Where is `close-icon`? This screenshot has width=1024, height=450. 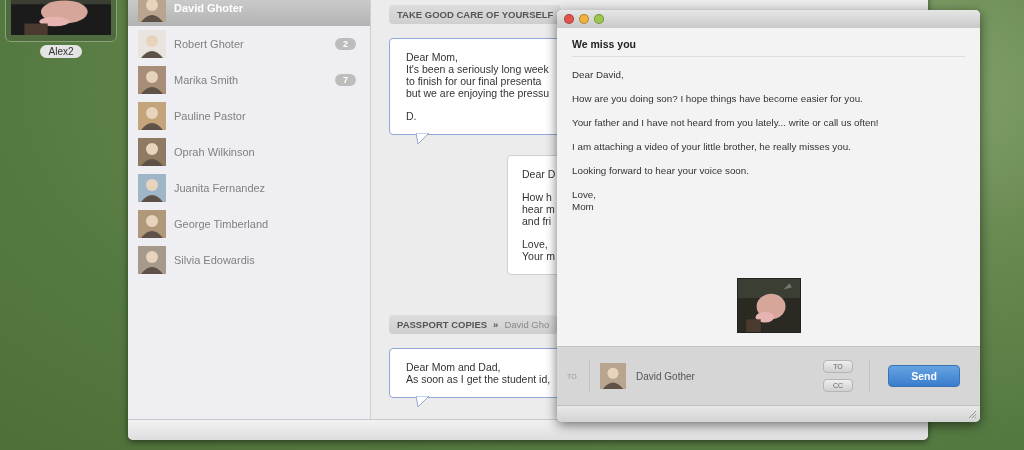
close-icon is located at coordinates (569, 19).